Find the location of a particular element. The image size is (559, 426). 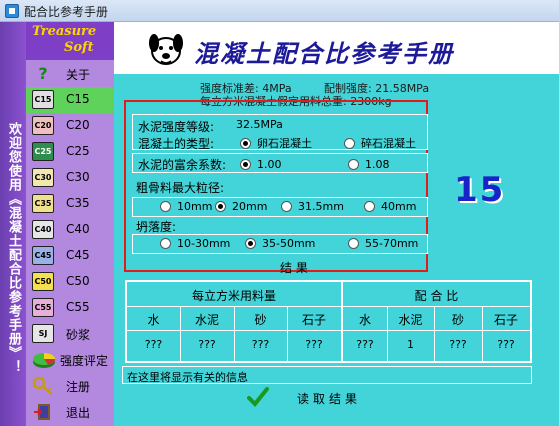

key-icon is located at coordinates (43, 385).